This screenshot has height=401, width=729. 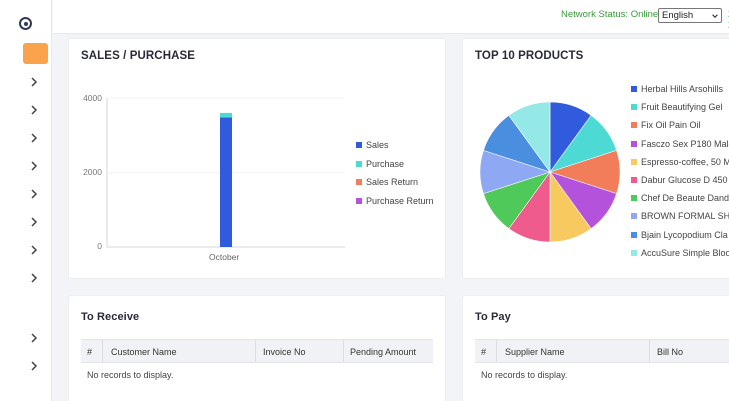 I want to click on legend-label: BROWN FORMAL SH, so click(x=685, y=216).